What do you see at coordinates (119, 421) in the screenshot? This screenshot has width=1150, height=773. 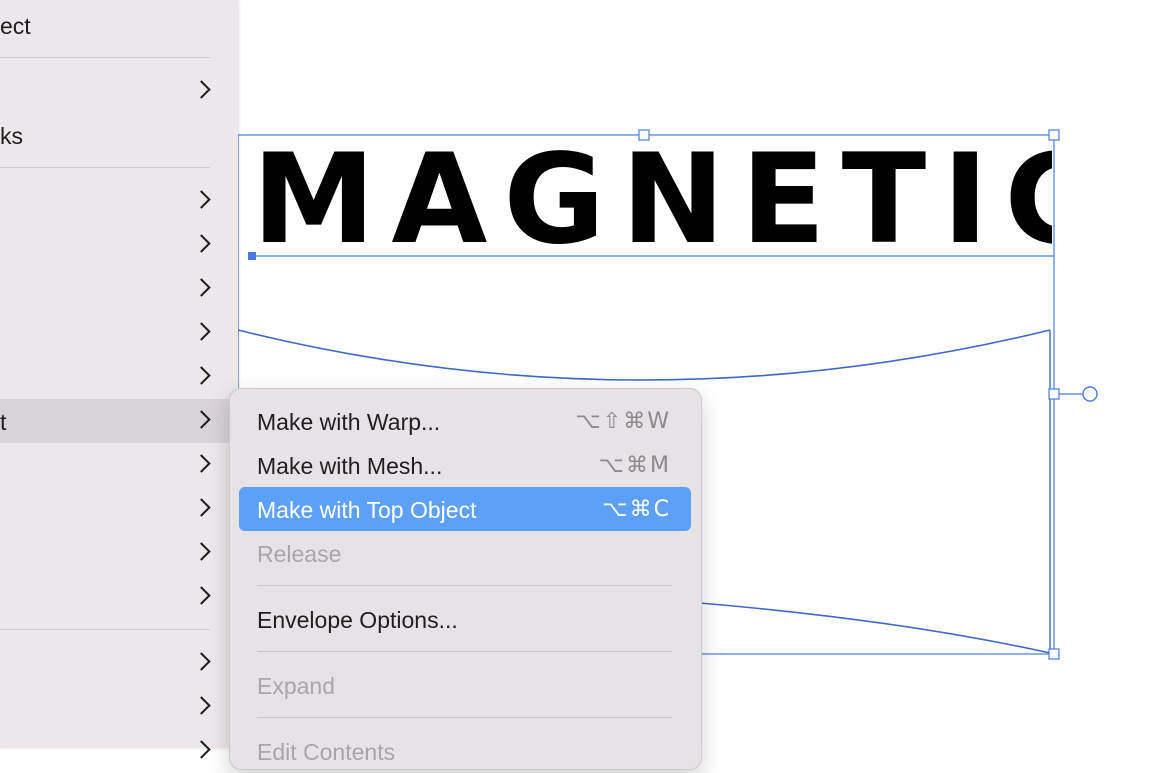 I see `menu-item-envelope-distort: t` at bounding box center [119, 421].